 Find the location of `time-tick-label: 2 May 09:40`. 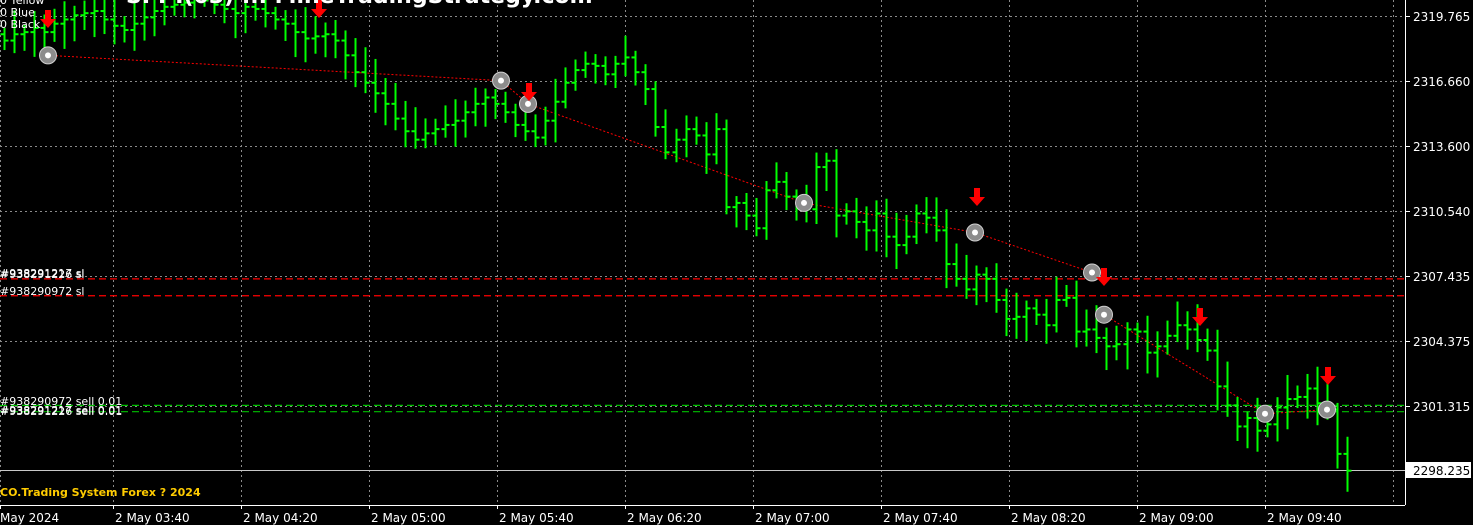

time-tick-label: 2 May 09:40 is located at coordinates (1304, 518).